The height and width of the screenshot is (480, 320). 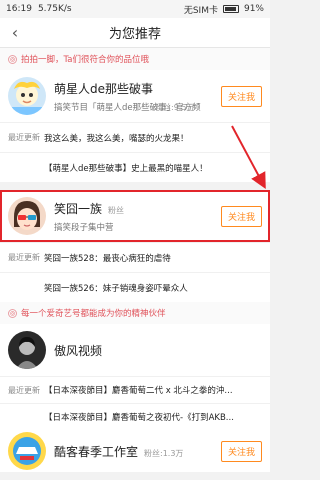 I want to click on list-item: 【萌星人de那些破事】史上最黑的喵星人！, so click(x=135, y=167).